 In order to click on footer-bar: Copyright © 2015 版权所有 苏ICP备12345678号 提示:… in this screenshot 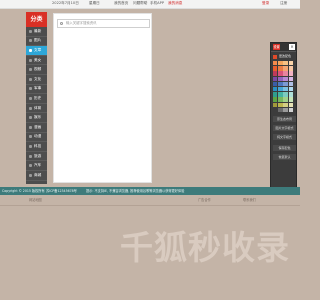, I will do `click(150, 191)`.